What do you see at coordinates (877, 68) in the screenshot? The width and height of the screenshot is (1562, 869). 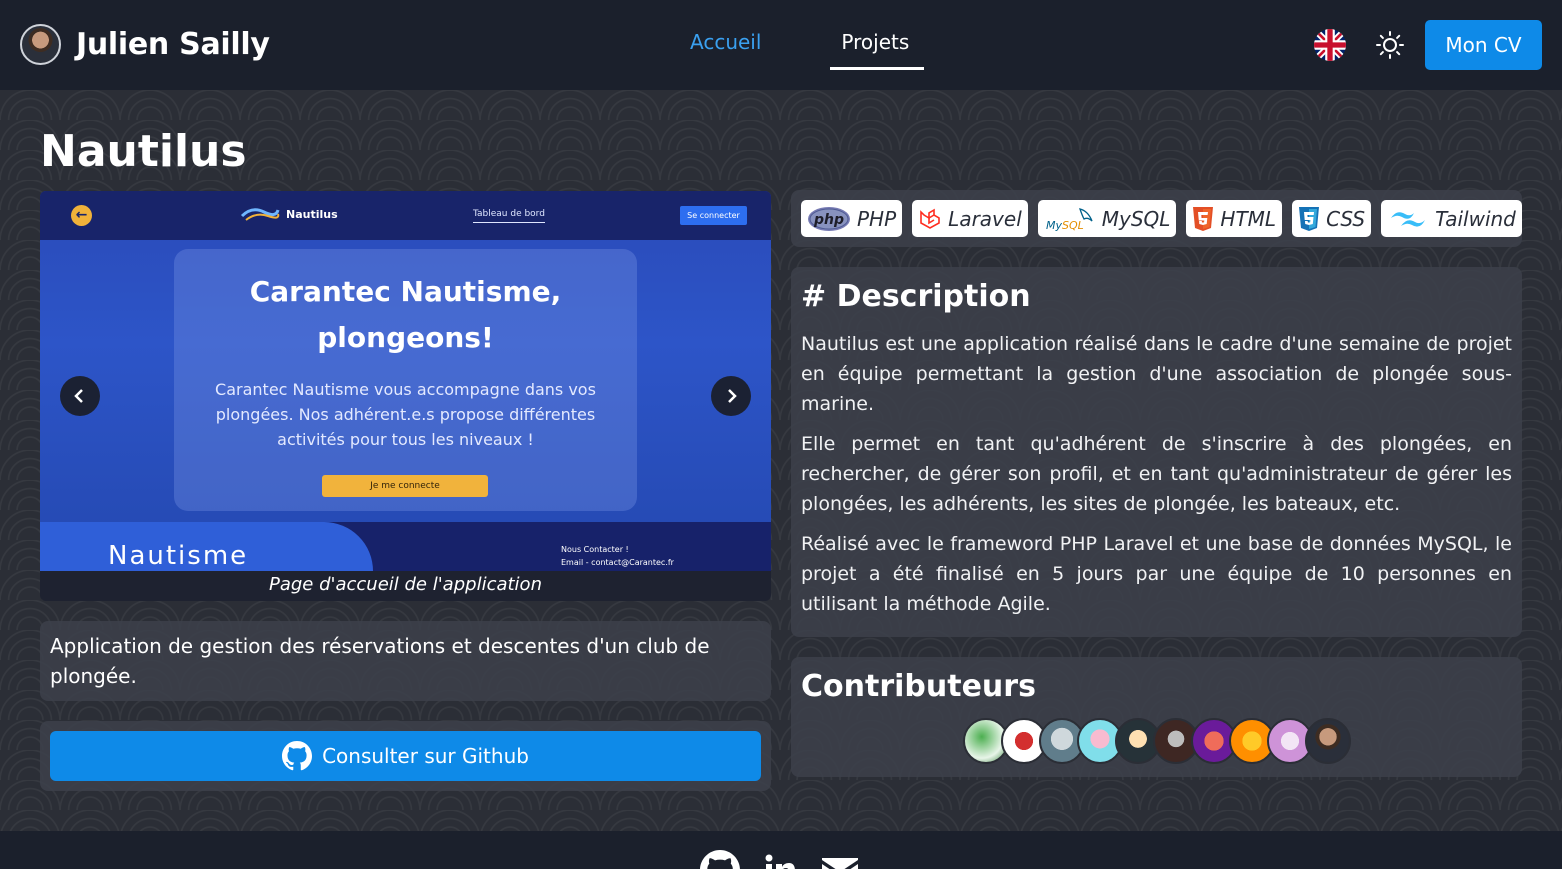 I see `nav-active-underline` at bounding box center [877, 68].